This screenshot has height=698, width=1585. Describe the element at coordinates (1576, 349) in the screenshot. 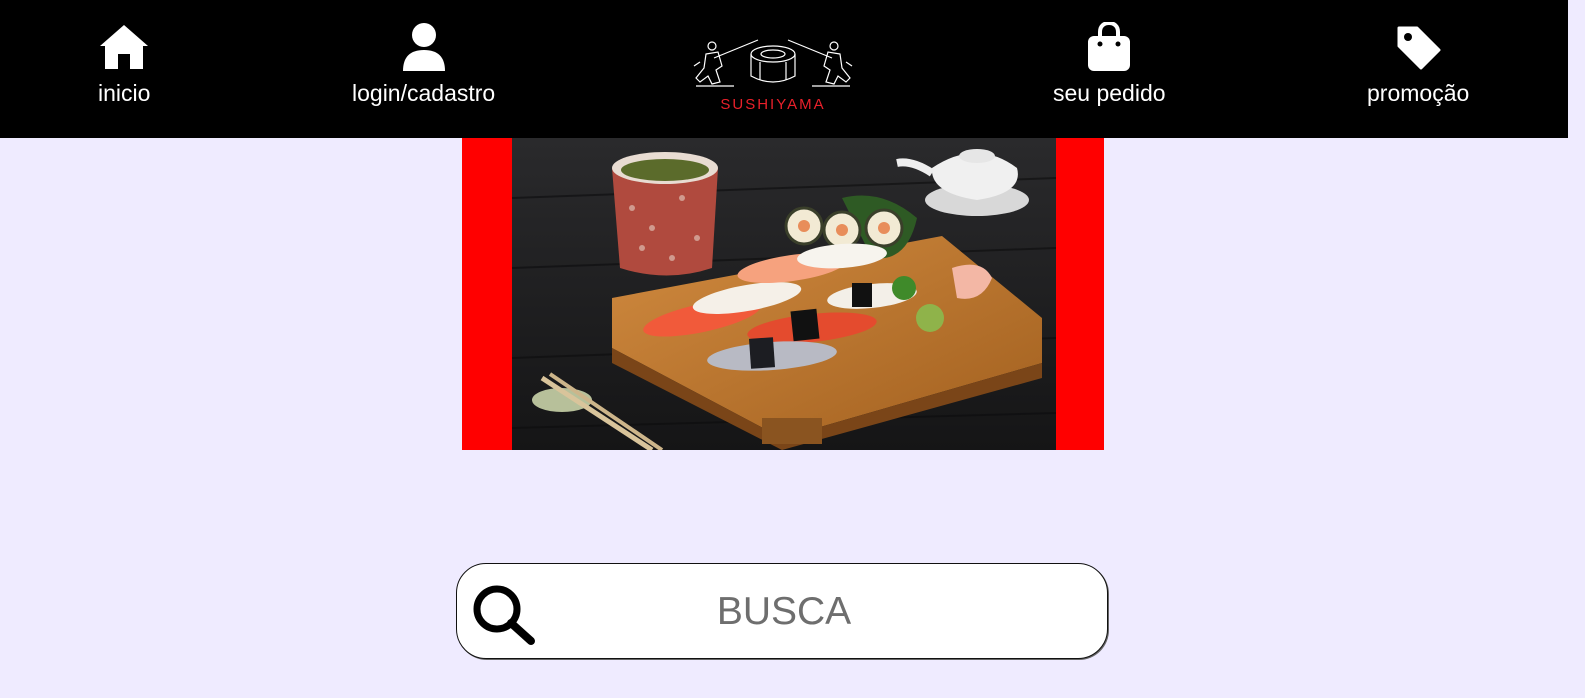

I see `scrollbar-gutter` at that location.